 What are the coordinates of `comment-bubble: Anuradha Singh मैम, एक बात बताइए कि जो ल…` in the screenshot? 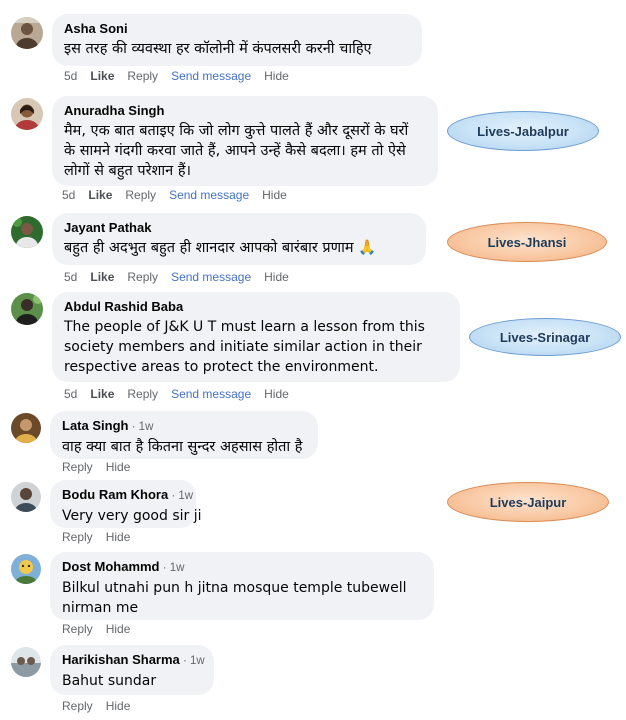 It's located at (245, 141).